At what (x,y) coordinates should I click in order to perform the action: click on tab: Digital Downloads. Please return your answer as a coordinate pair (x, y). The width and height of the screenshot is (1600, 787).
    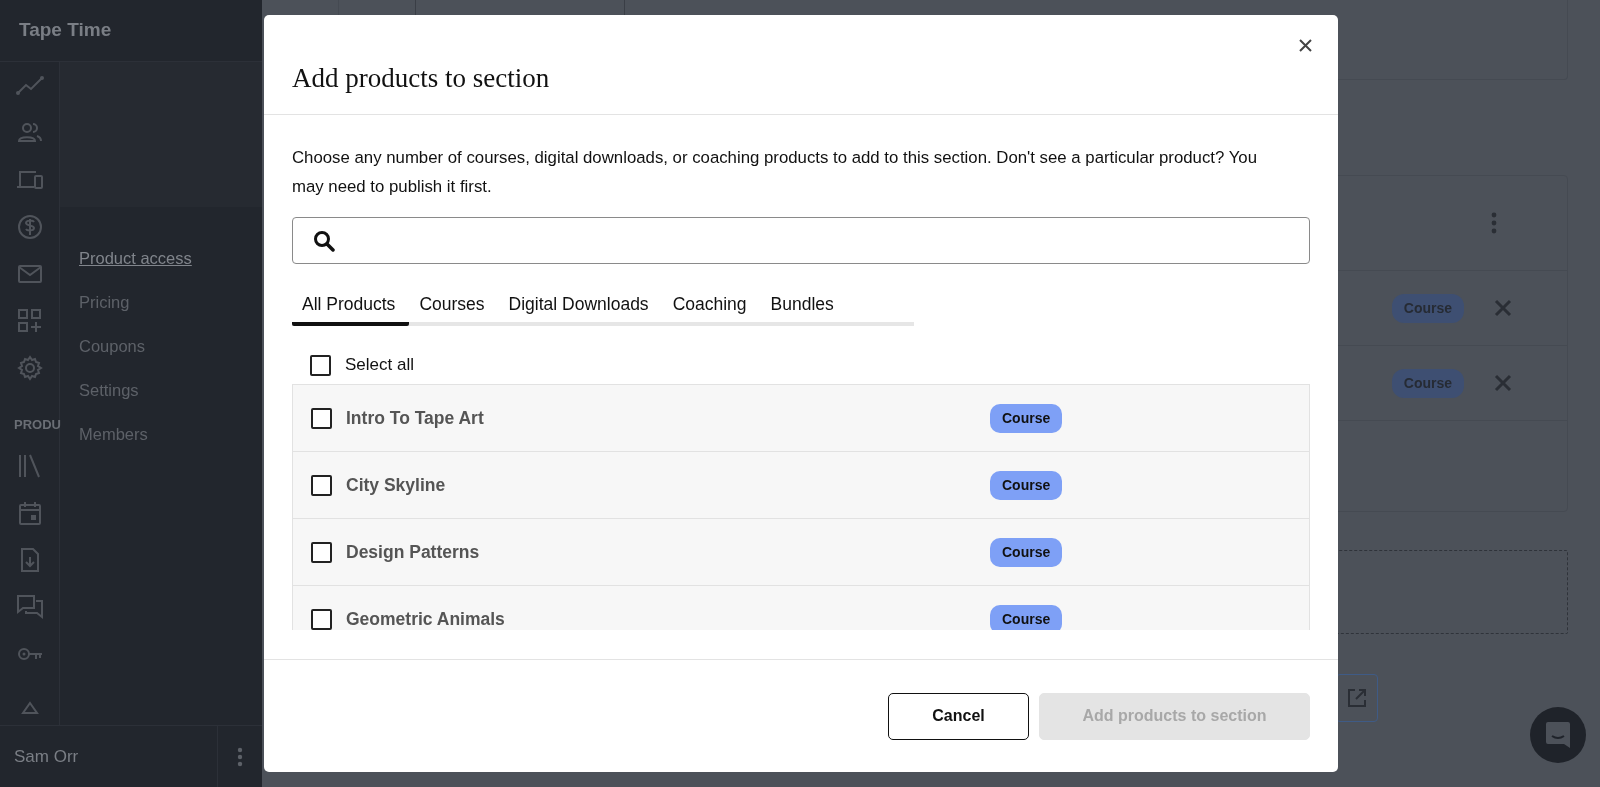
    Looking at the image, I should click on (580, 307).